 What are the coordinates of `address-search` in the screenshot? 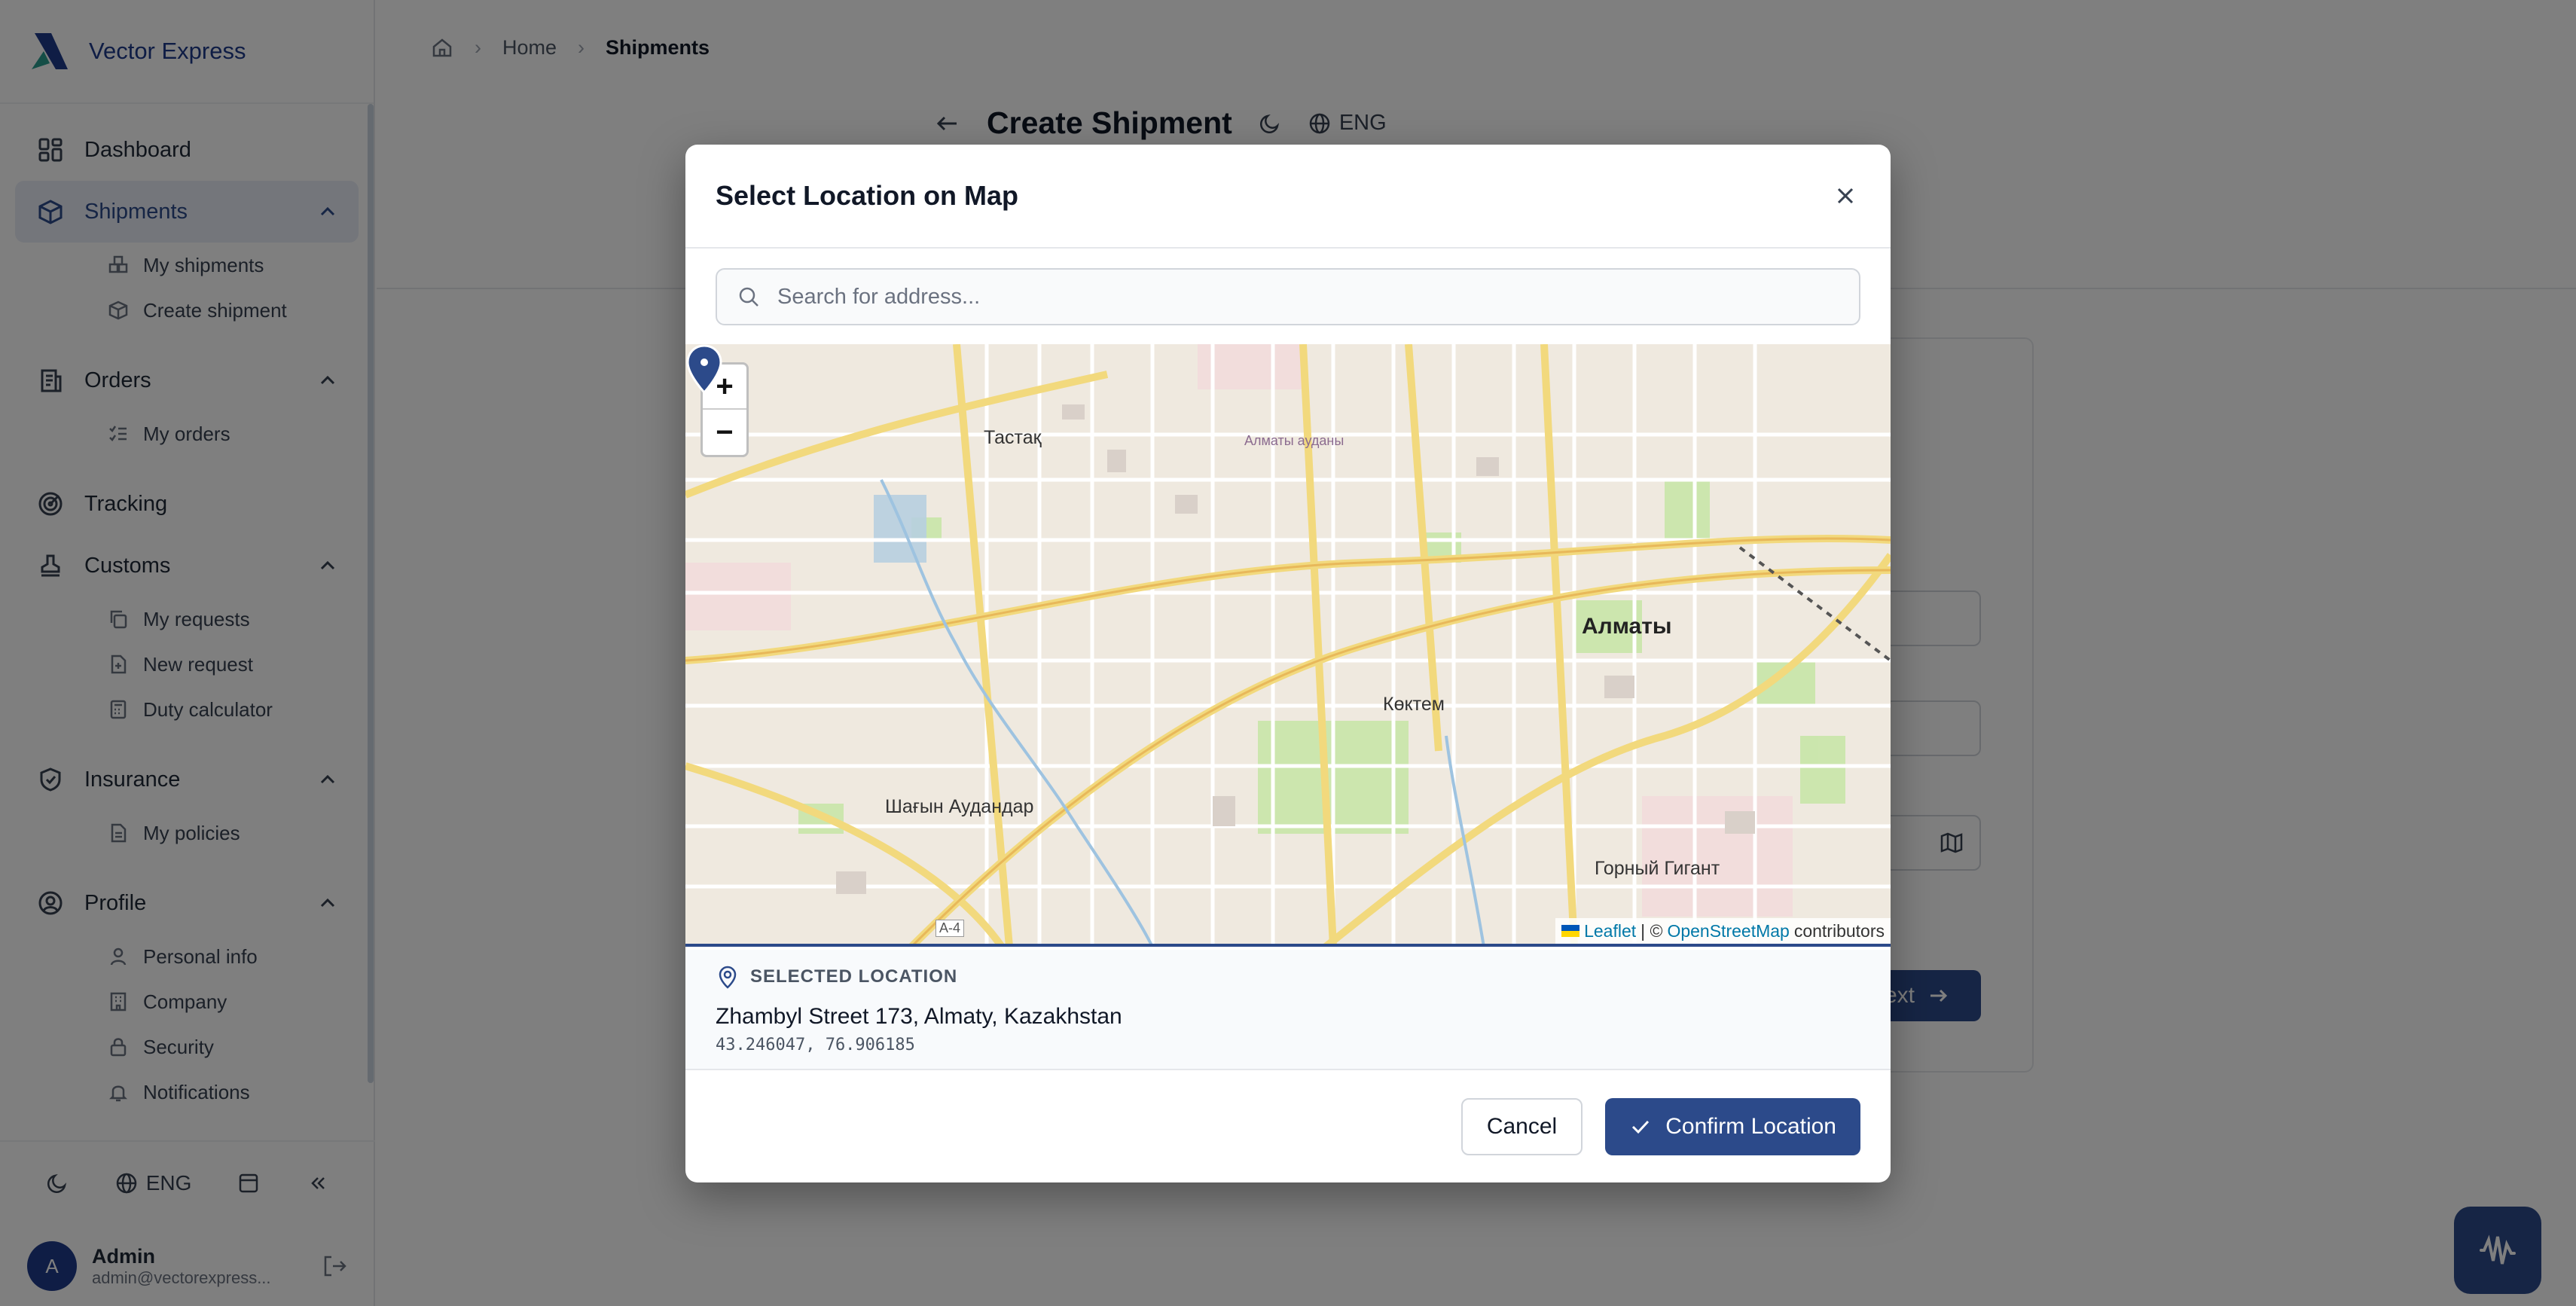 It's located at (1288, 296).